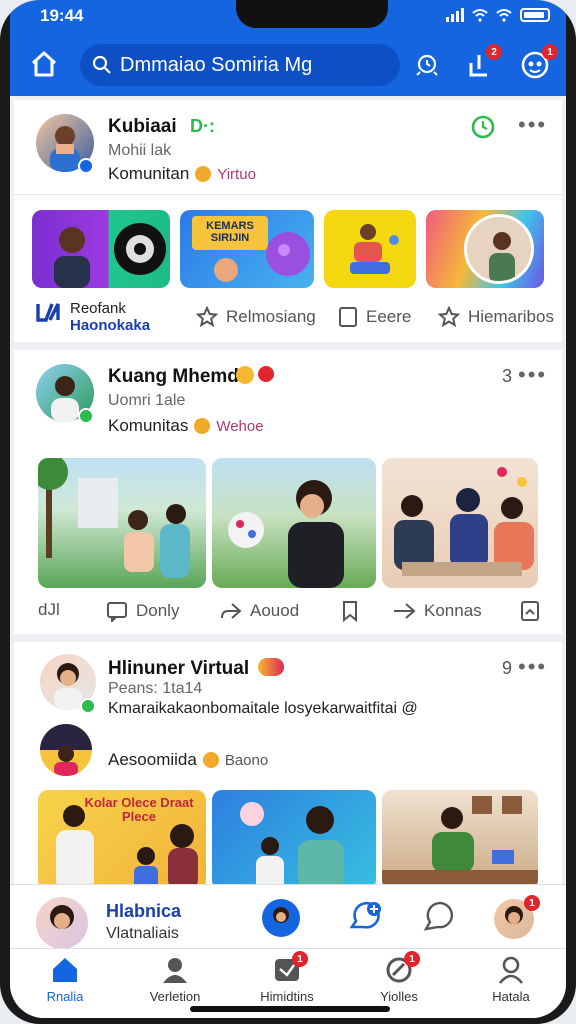 The width and height of the screenshot is (576, 1024). I want to click on action-comment: Donly, so click(142, 611).